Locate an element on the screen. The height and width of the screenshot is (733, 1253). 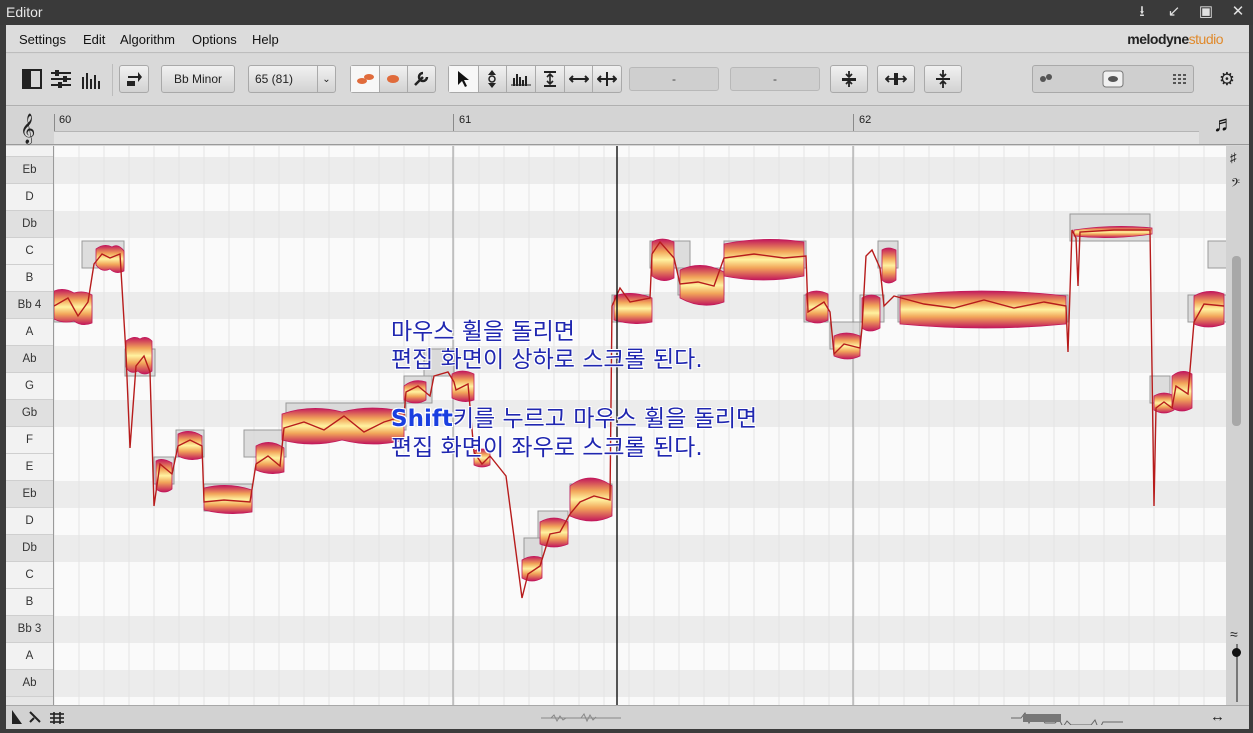
scale-icon: 𝄢 is located at coordinates (1235, 184).